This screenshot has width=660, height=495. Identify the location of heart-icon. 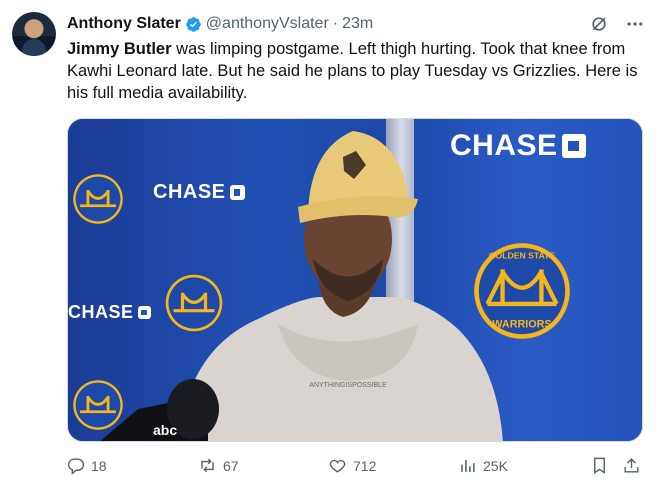
(337, 466).